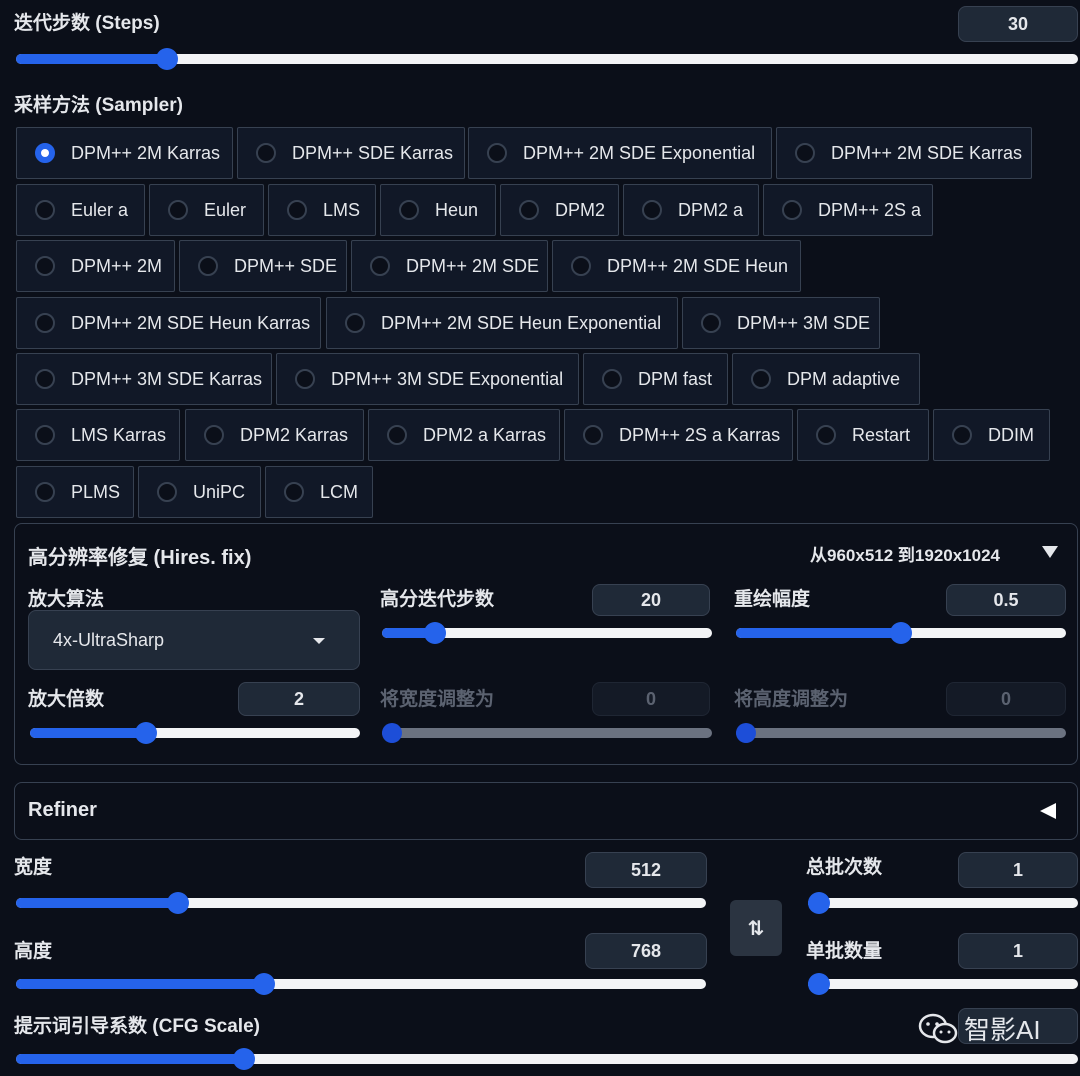  I want to click on sampler-option: Euler, so click(206, 210).